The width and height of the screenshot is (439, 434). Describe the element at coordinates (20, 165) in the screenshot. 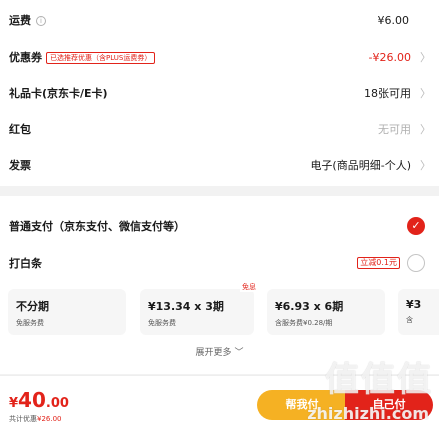

I see `invoice-label: 发票` at that location.